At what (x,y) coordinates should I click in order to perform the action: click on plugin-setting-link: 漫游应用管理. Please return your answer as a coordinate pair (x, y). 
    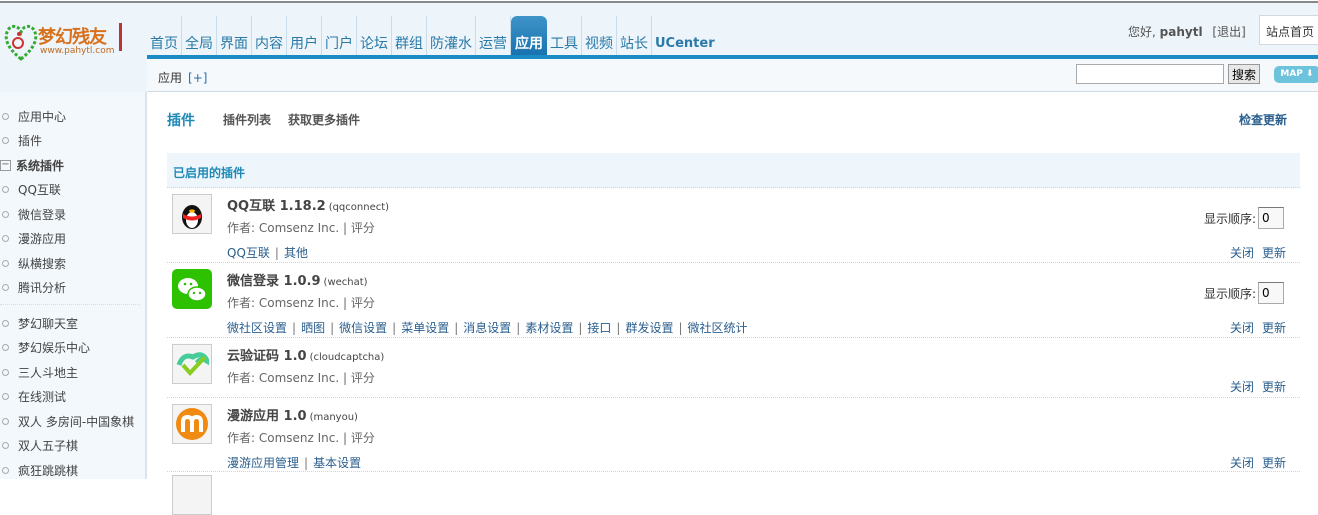
    Looking at the image, I should click on (263, 463).